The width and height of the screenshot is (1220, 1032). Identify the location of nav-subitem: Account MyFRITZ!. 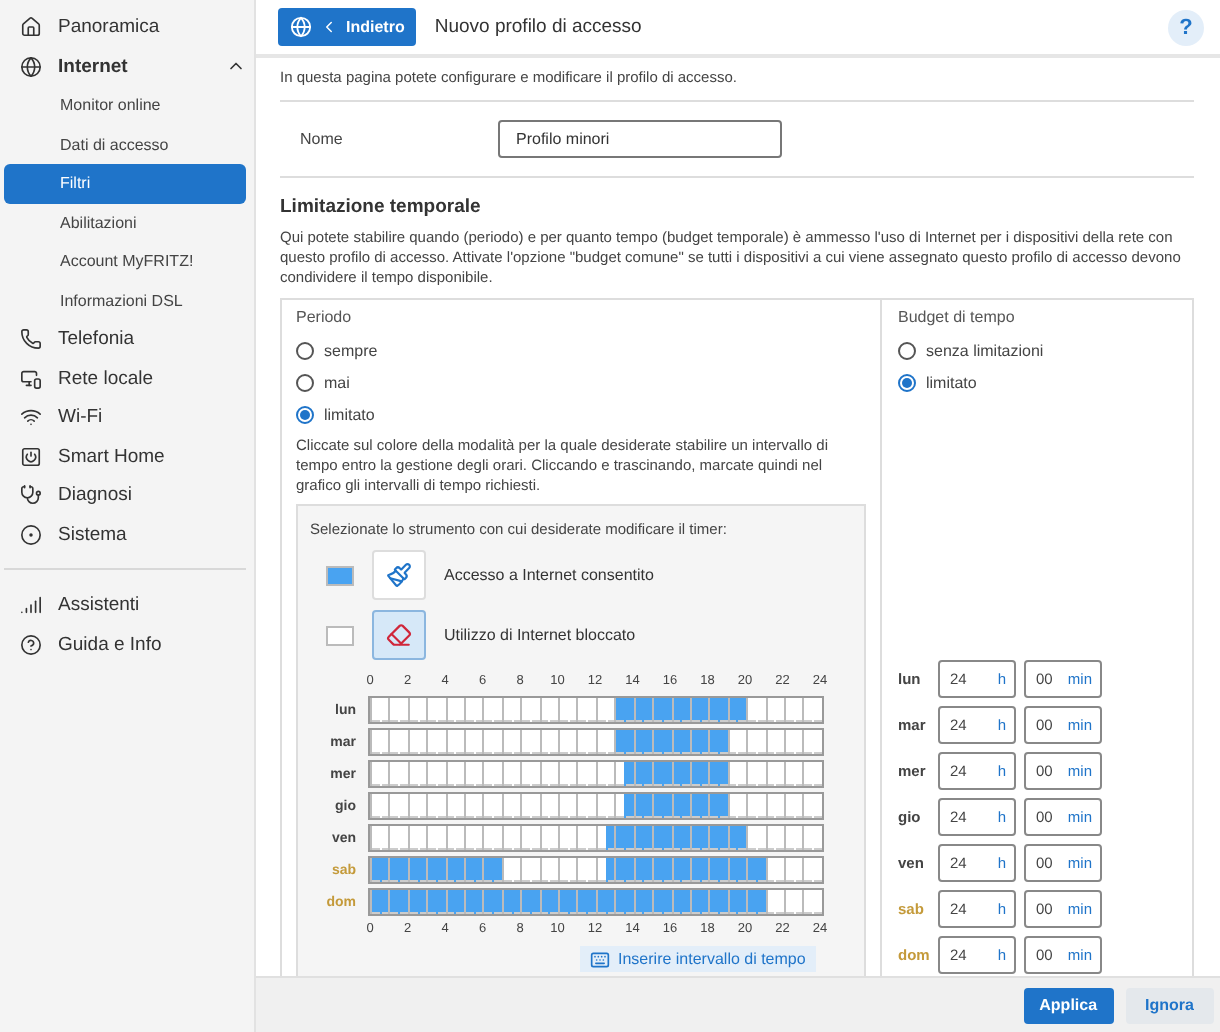
(125, 261).